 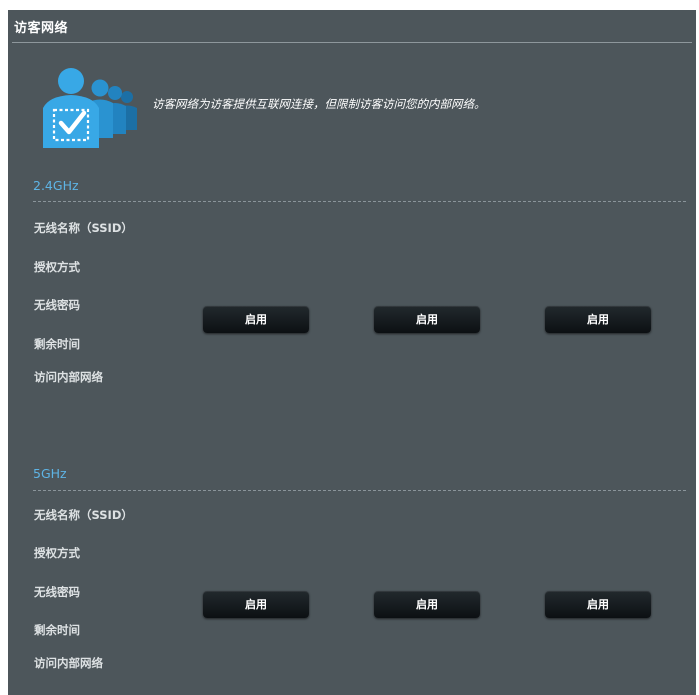 What do you see at coordinates (319, 104) in the screenshot?
I see `guest-network-description: 访客网络为访客提供互联网连接，但限制访客访问您的内部网络。` at bounding box center [319, 104].